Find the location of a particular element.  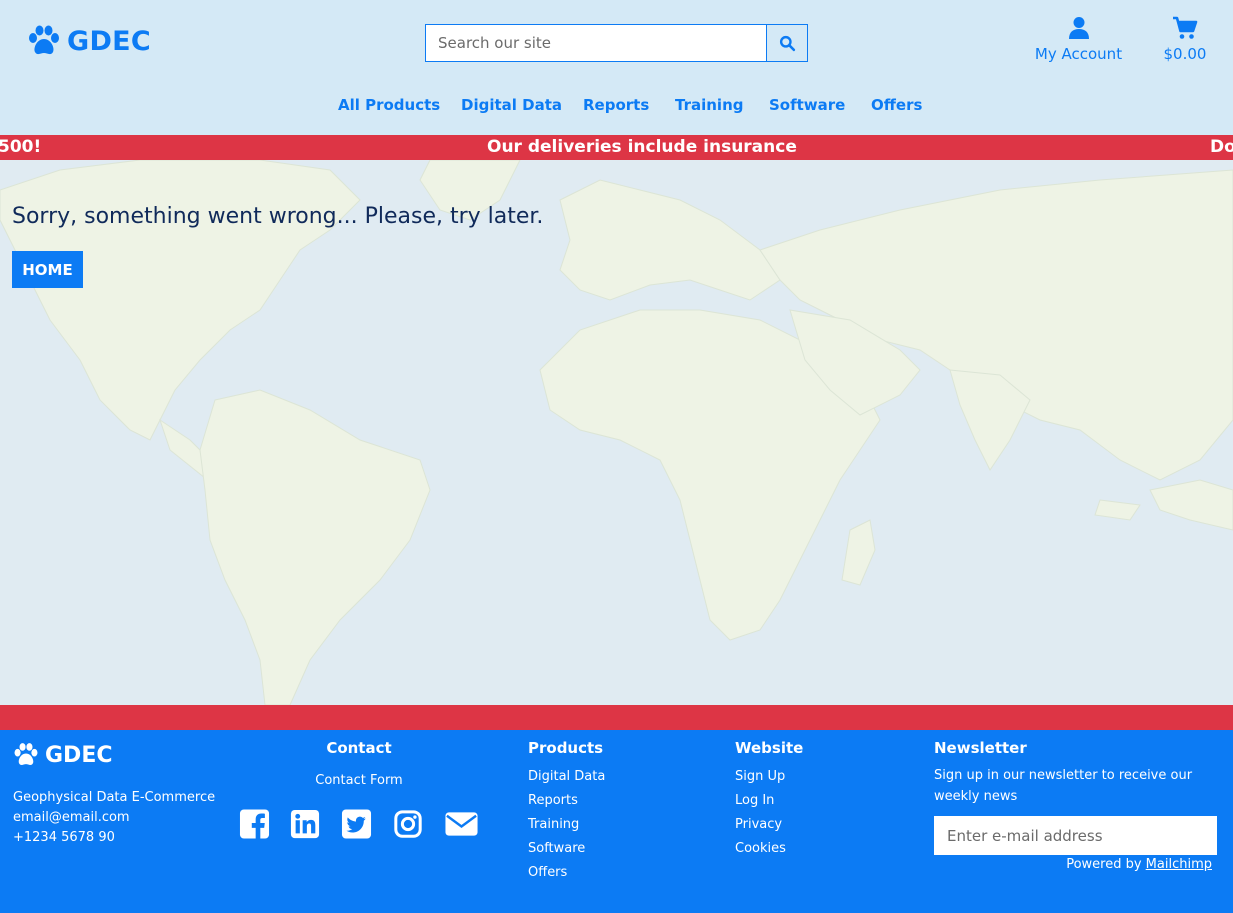

my-account-label: My Account is located at coordinates (1078, 54).